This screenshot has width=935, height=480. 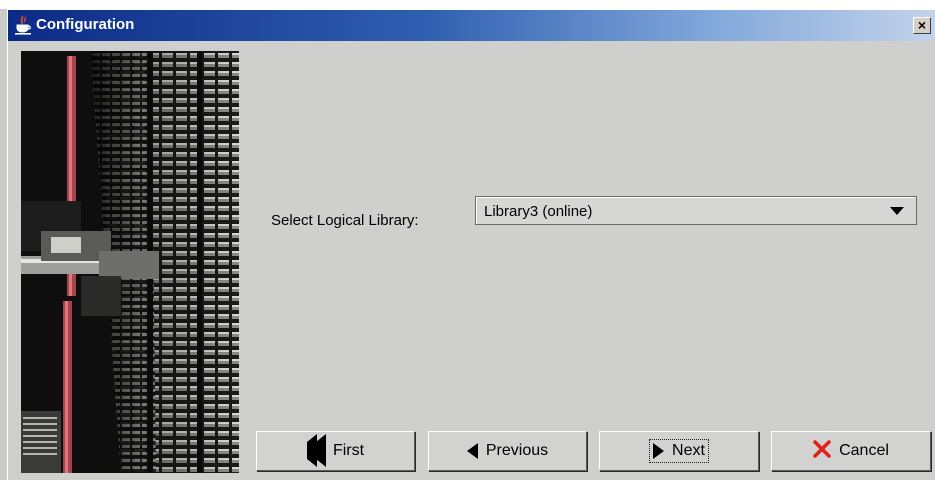 What do you see at coordinates (23, 25) in the screenshot?
I see `java-cup-icon` at bounding box center [23, 25].